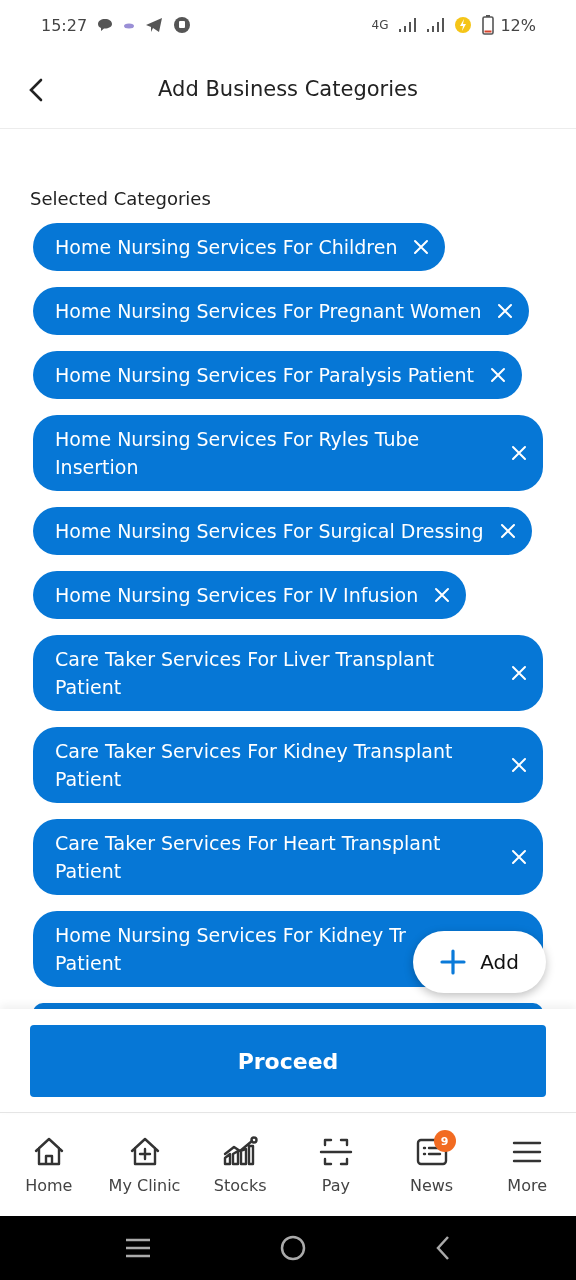  Describe the element at coordinates (250, 595) in the screenshot. I see `category-chip: Home Nursing Services For IV Infusion` at that location.